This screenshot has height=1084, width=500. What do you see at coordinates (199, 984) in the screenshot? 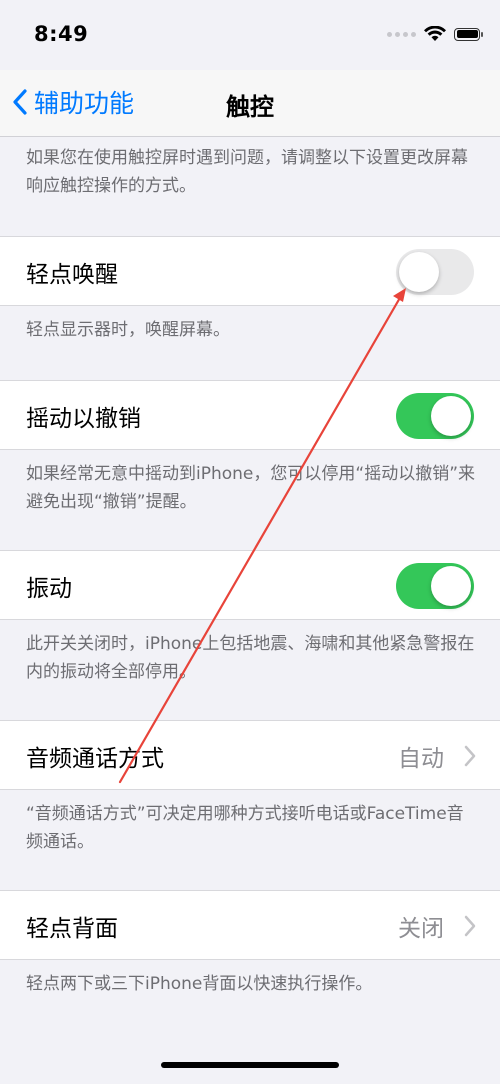
I see `back-tap-footer: 轻点两下或三下iPhone背面以快速执行操作。` at bounding box center [199, 984].